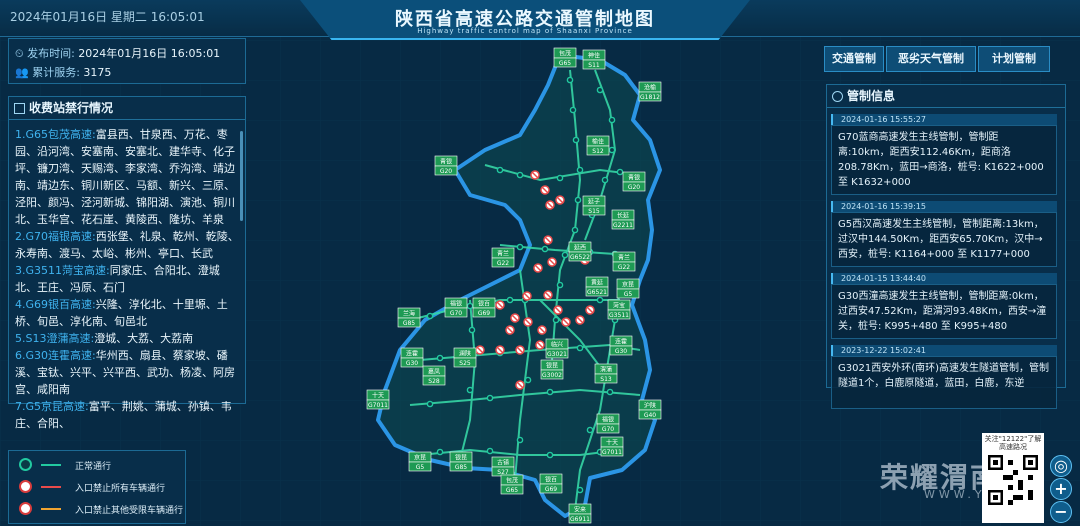 The height and width of the screenshot is (526, 1080). Describe the element at coordinates (606, 373) in the screenshot. I see `highway-shield: 渭蒲 S13` at that location.